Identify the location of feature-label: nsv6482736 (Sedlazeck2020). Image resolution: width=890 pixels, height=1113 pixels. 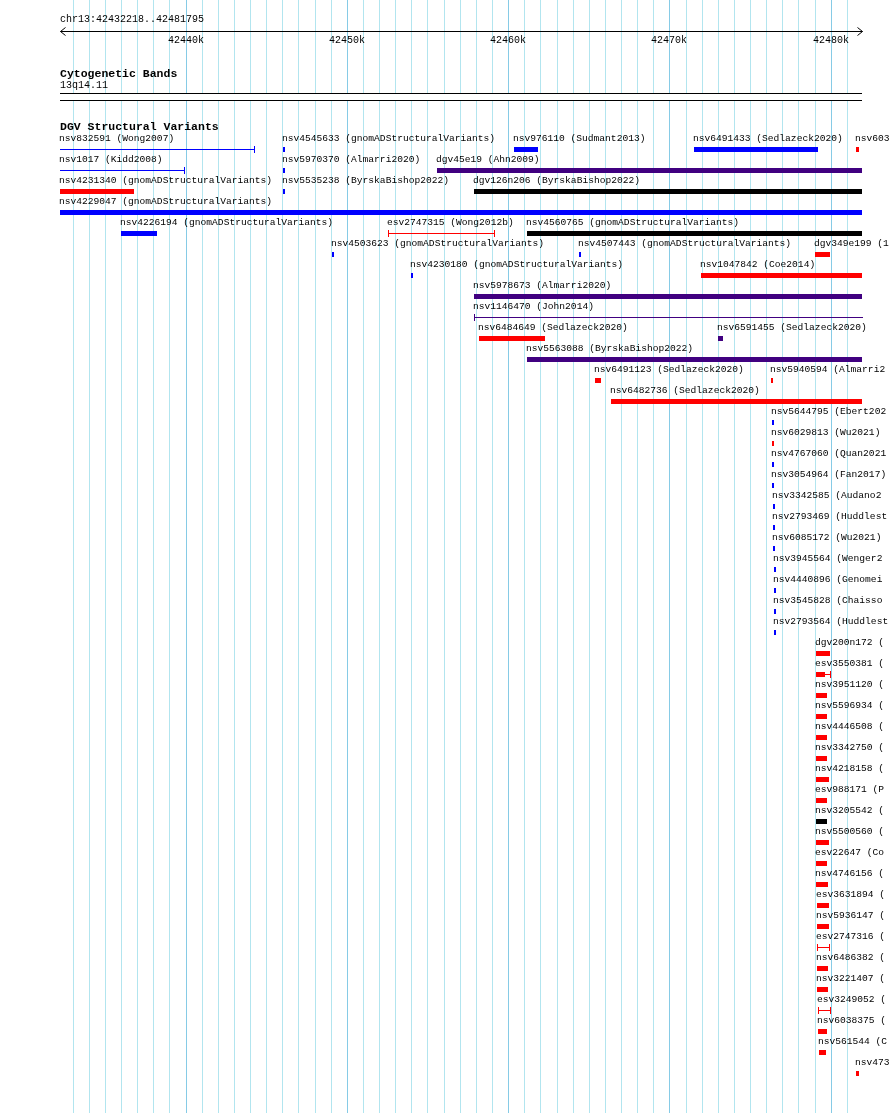
(685, 390).